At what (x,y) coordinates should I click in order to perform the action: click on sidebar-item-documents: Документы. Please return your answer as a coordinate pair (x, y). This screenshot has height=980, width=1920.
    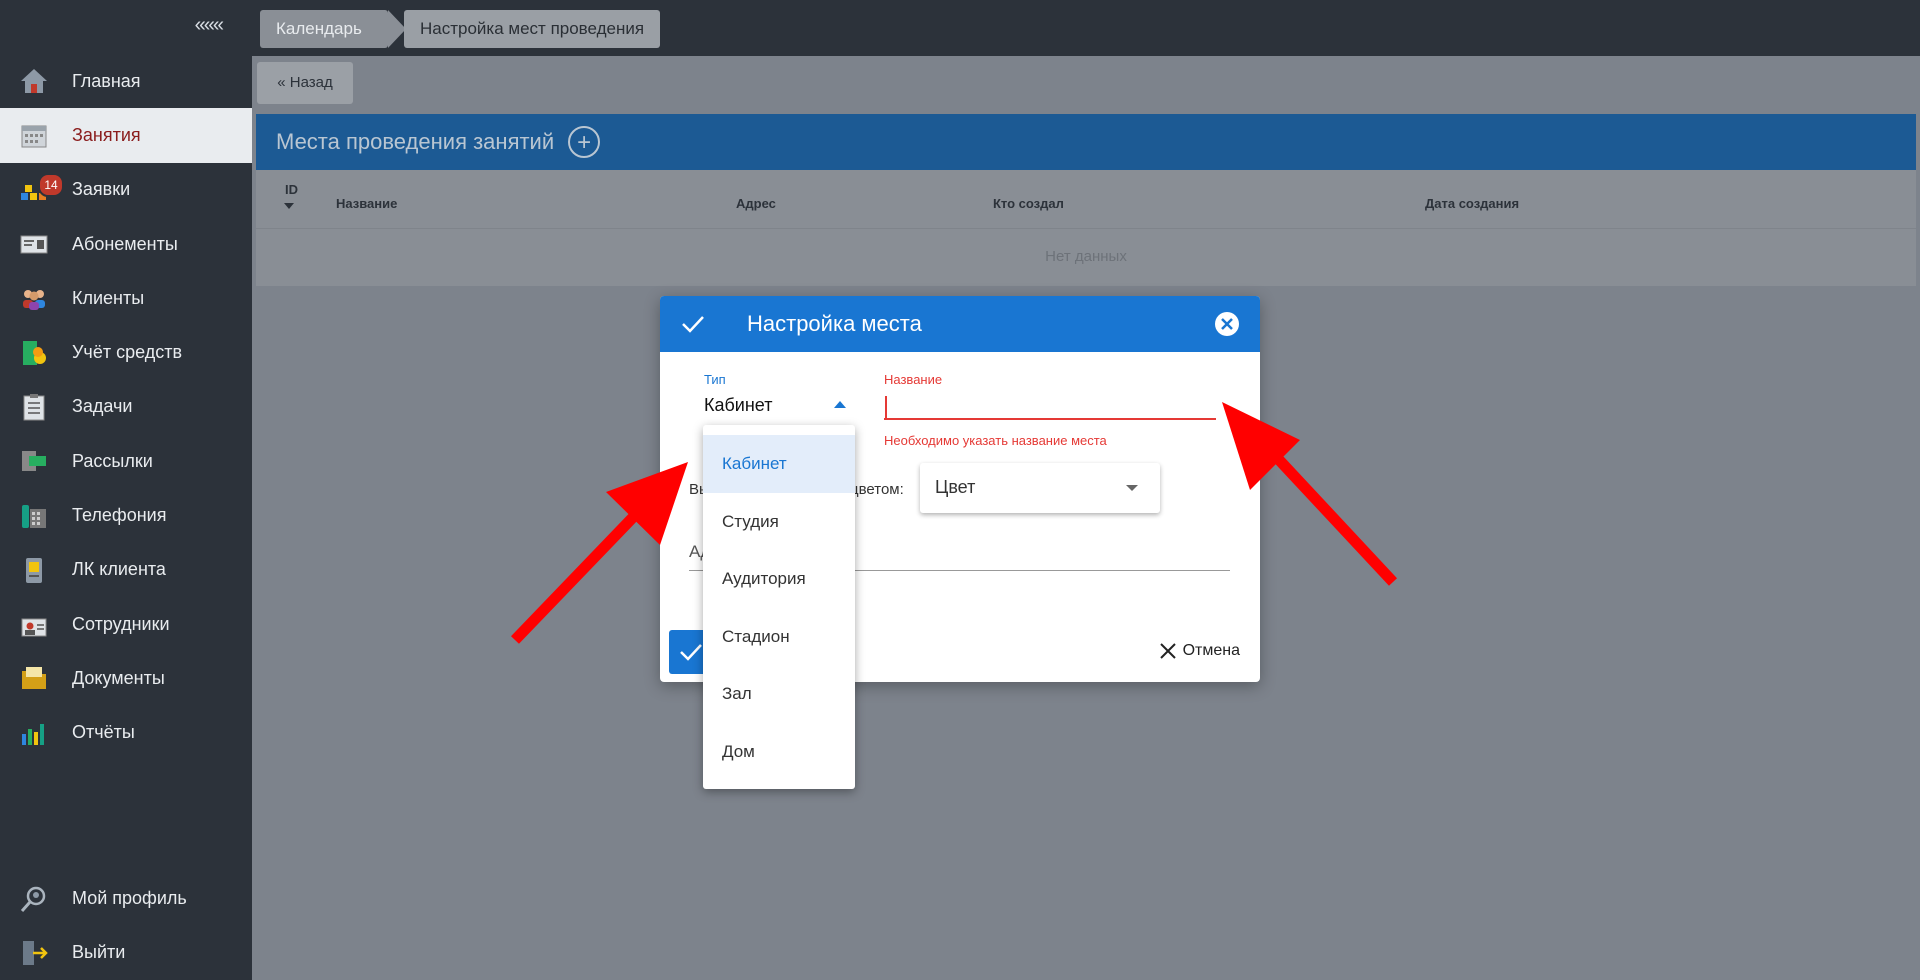
    Looking at the image, I should click on (126, 678).